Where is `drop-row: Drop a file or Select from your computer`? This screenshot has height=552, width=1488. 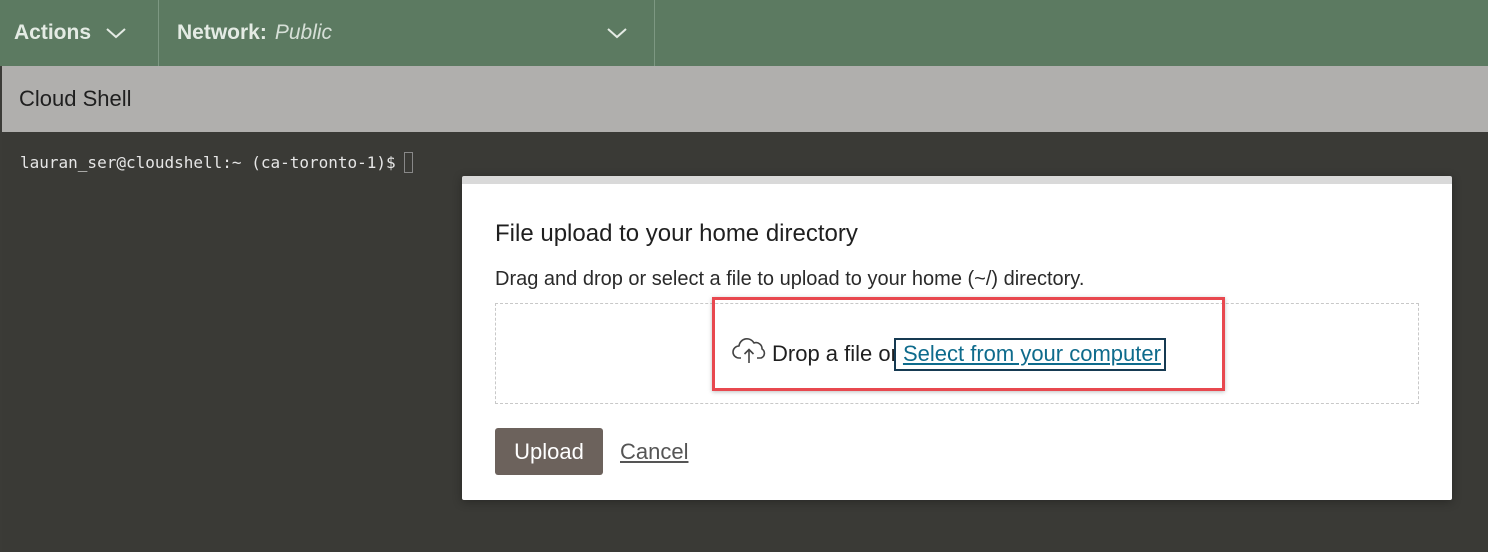
drop-row: Drop a file or Select from your computer is located at coordinates (949, 354).